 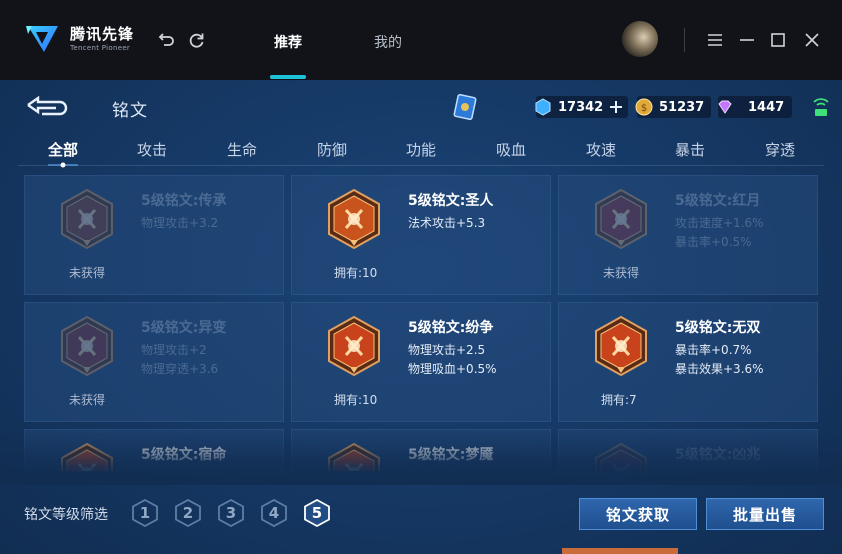 What do you see at coordinates (130, 111) in the screenshot?
I see `page-title: 铭文` at bounding box center [130, 111].